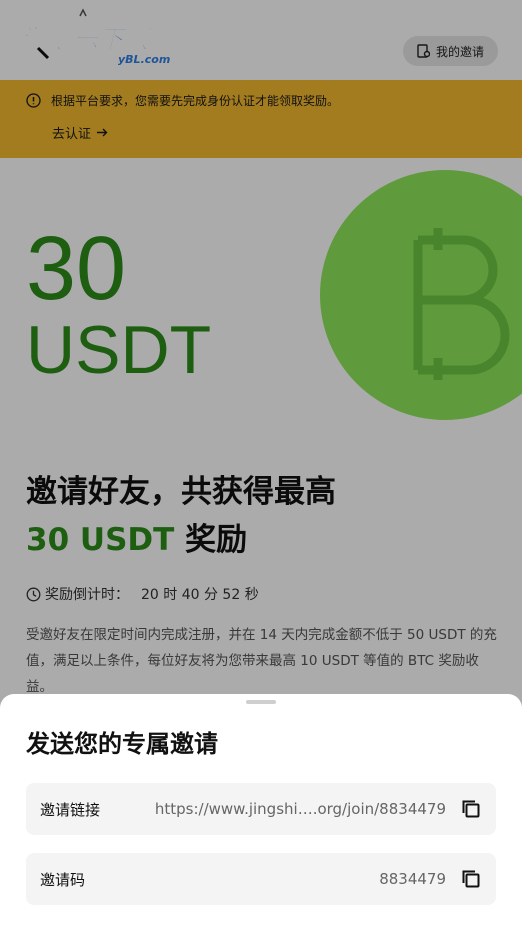  I want to click on copy-link-icon, so click(471, 809).